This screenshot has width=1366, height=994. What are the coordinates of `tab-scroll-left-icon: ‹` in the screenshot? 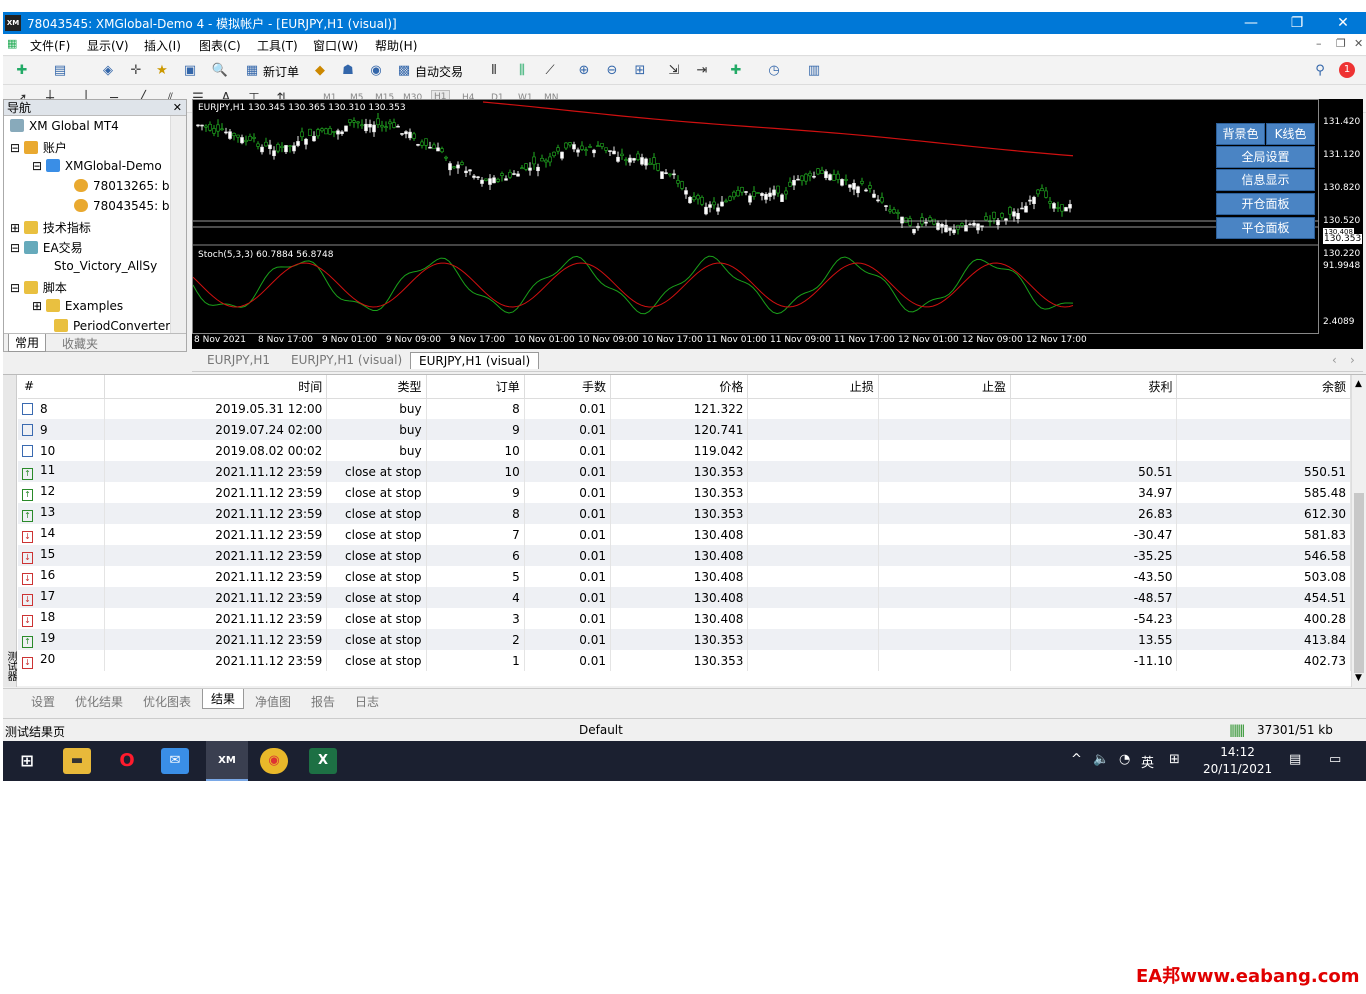 It's located at (1334, 360).